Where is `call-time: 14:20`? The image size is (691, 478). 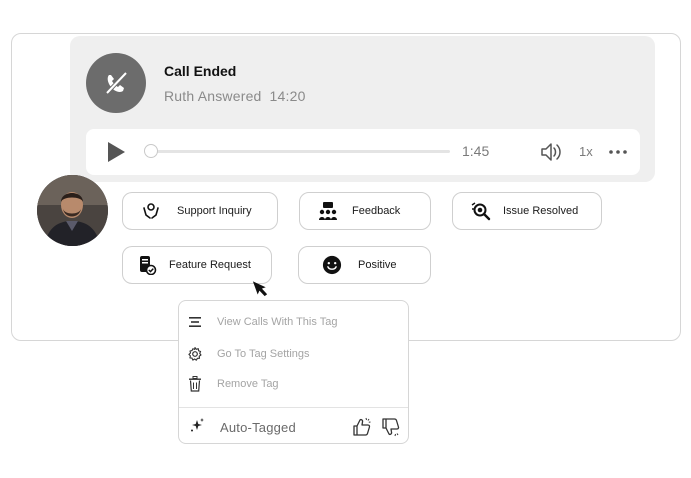 call-time: 14:20 is located at coordinates (287, 96).